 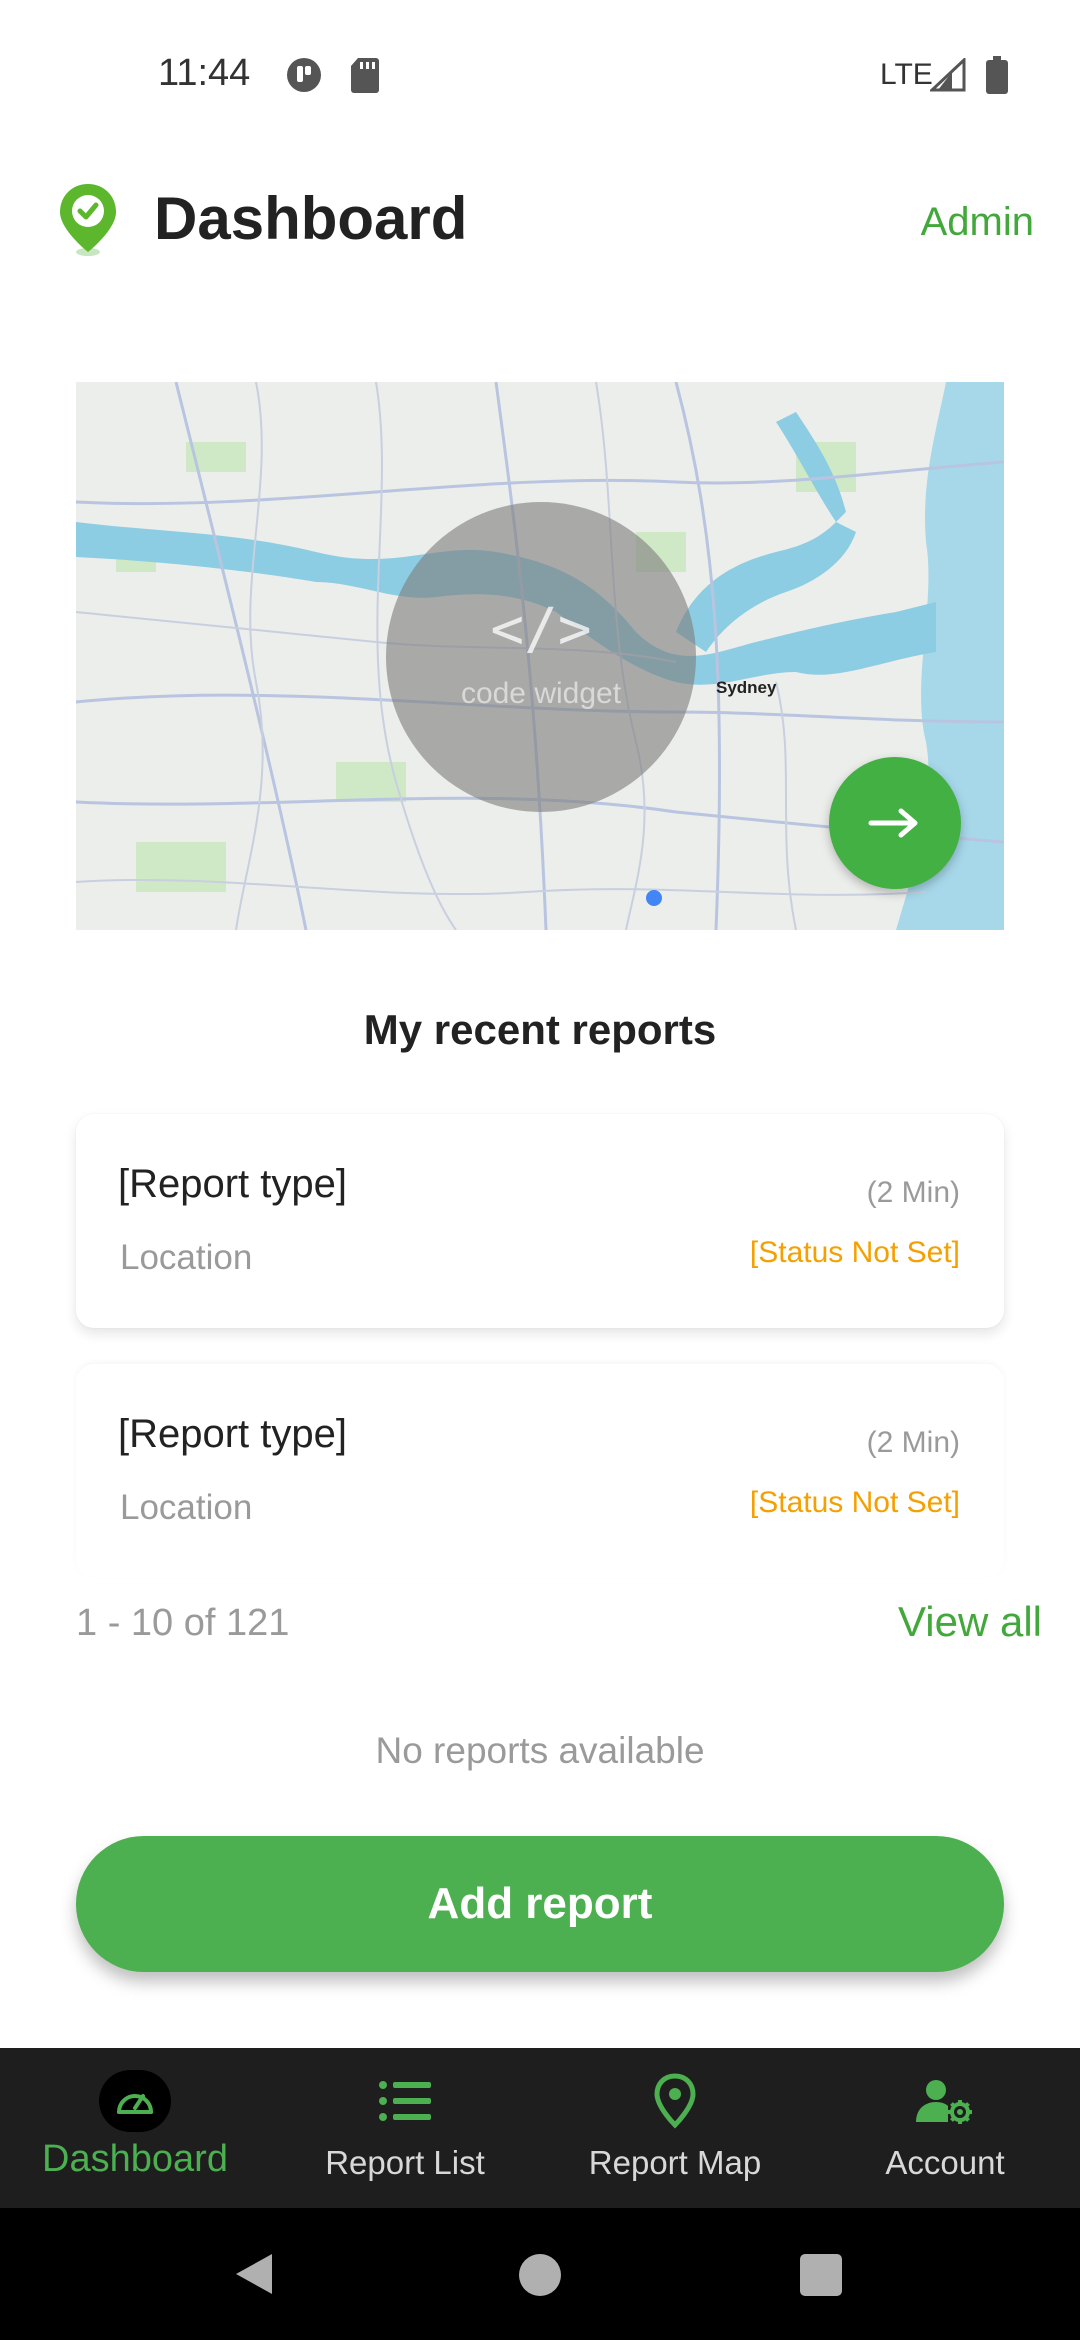 What do you see at coordinates (541, 629) in the screenshot?
I see `code-icon: </>` at bounding box center [541, 629].